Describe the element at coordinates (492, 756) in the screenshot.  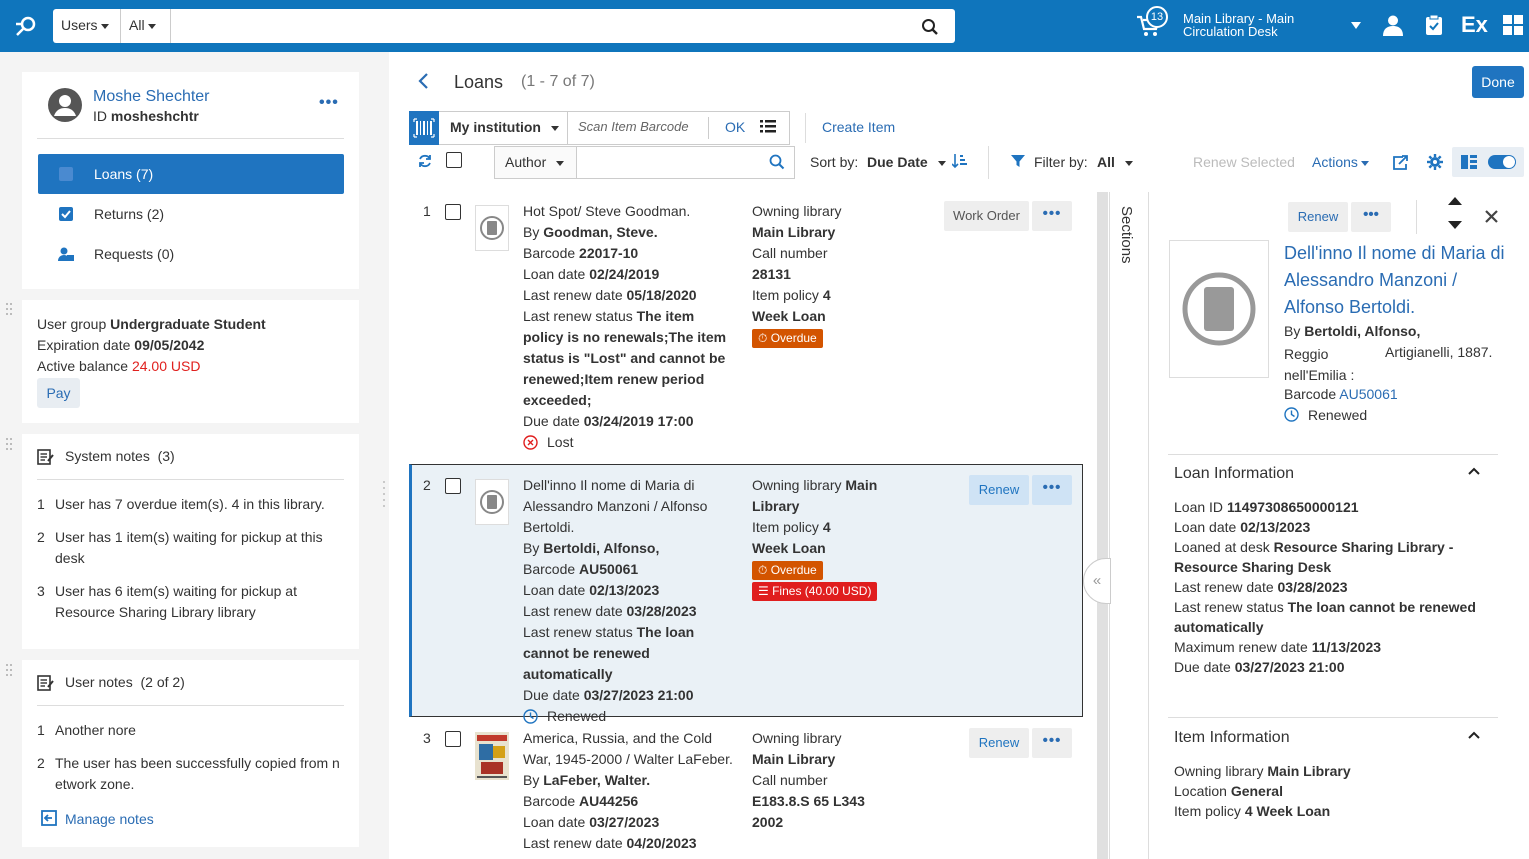
I see `book-cover-image` at that location.